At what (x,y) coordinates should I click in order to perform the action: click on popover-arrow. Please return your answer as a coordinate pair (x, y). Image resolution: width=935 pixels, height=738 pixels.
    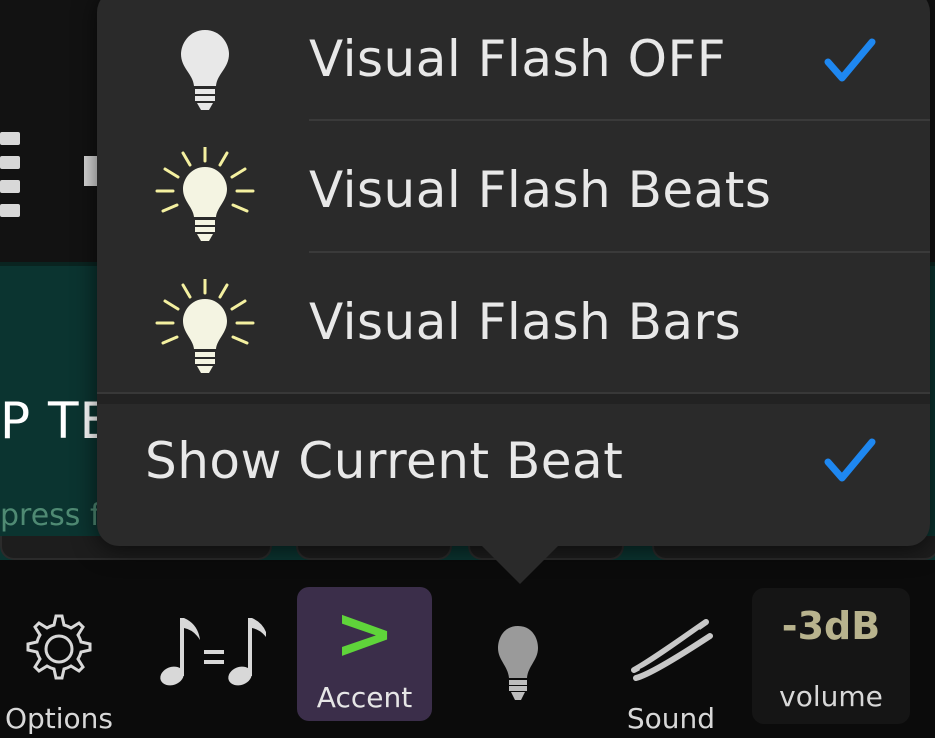
    Looking at the image, I should click on (520, 565).